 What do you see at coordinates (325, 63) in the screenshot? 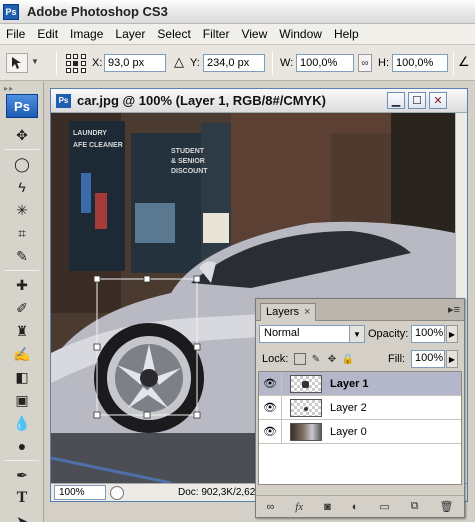
I see `width-field` at bounding box center [325, 63].